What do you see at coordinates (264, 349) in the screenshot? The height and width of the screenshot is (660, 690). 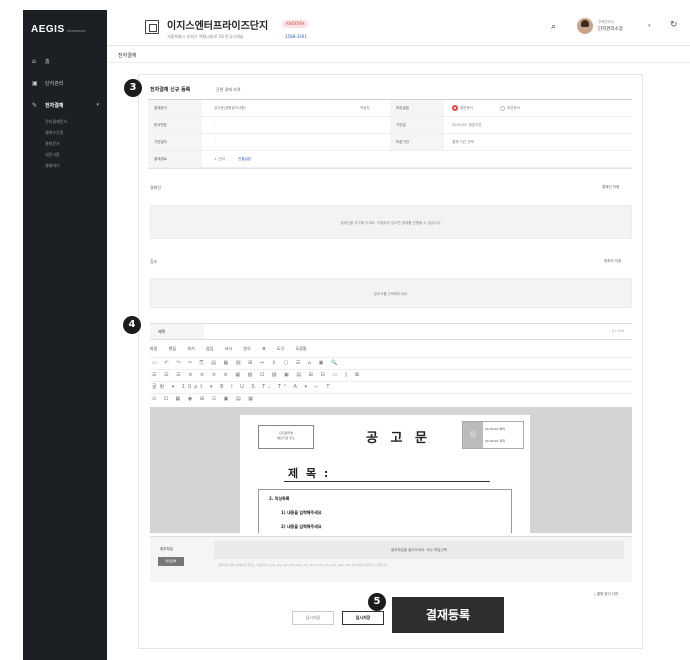 I see `editor-menu-table: 표` at bounding box center [264, 349].